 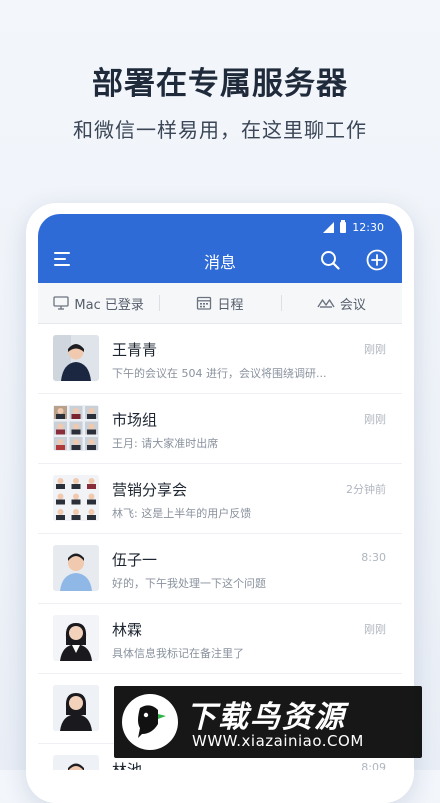 What do you see at coordinates (204, 303) in the screenshot?
I see `calendar-icon` at bounding box center [204, 303].